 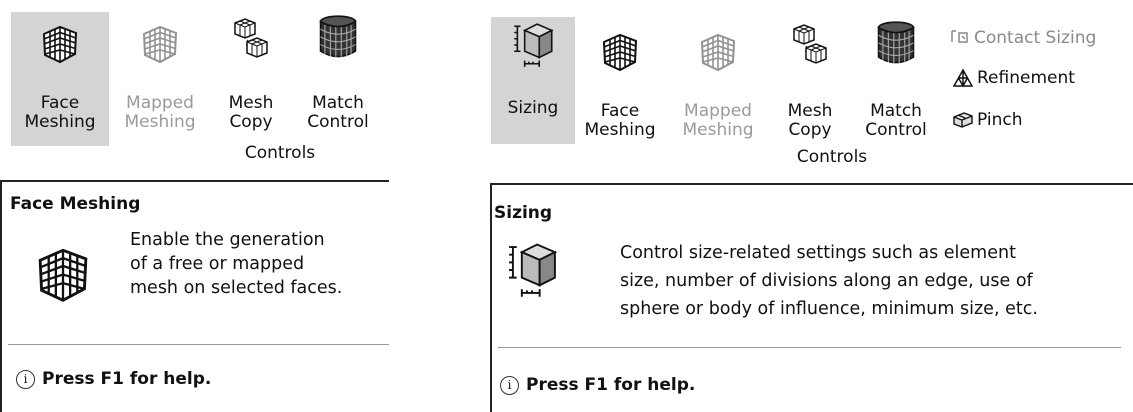 I want to click on sizing-button: Sizing, so click(x=533, y=80).